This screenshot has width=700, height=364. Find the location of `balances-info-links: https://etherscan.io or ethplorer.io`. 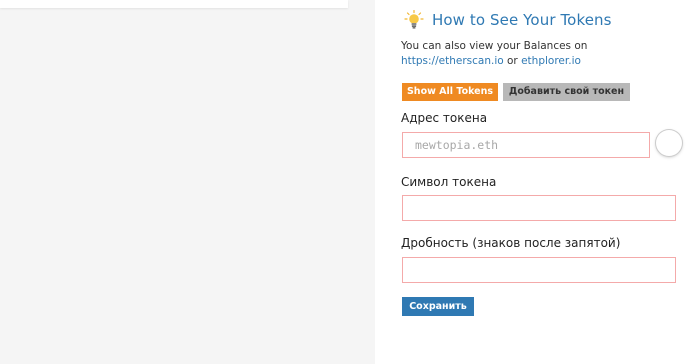

balances-info-links: https://etherscan.io or ethplorer.io is located at coordinates (491, 61).